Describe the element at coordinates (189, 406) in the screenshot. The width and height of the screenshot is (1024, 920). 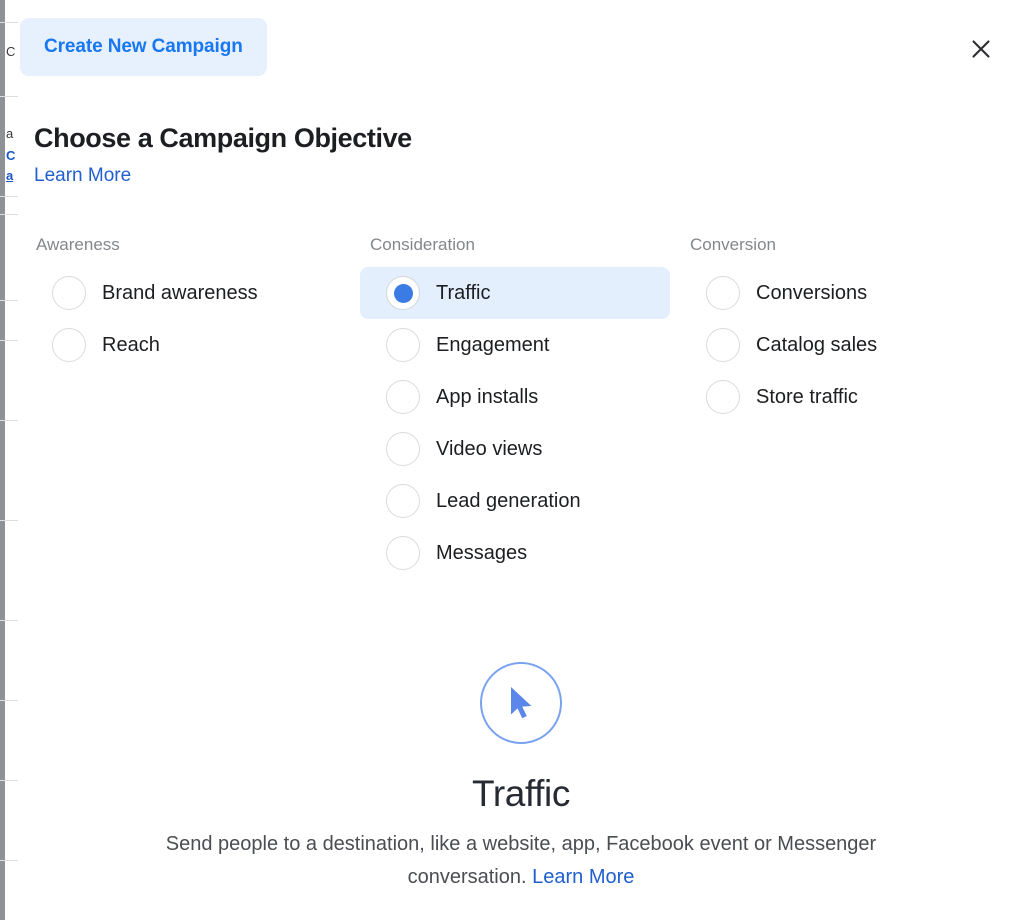
I see `objective-column-awareness: Awareness Brand awareness Reach` at that location.